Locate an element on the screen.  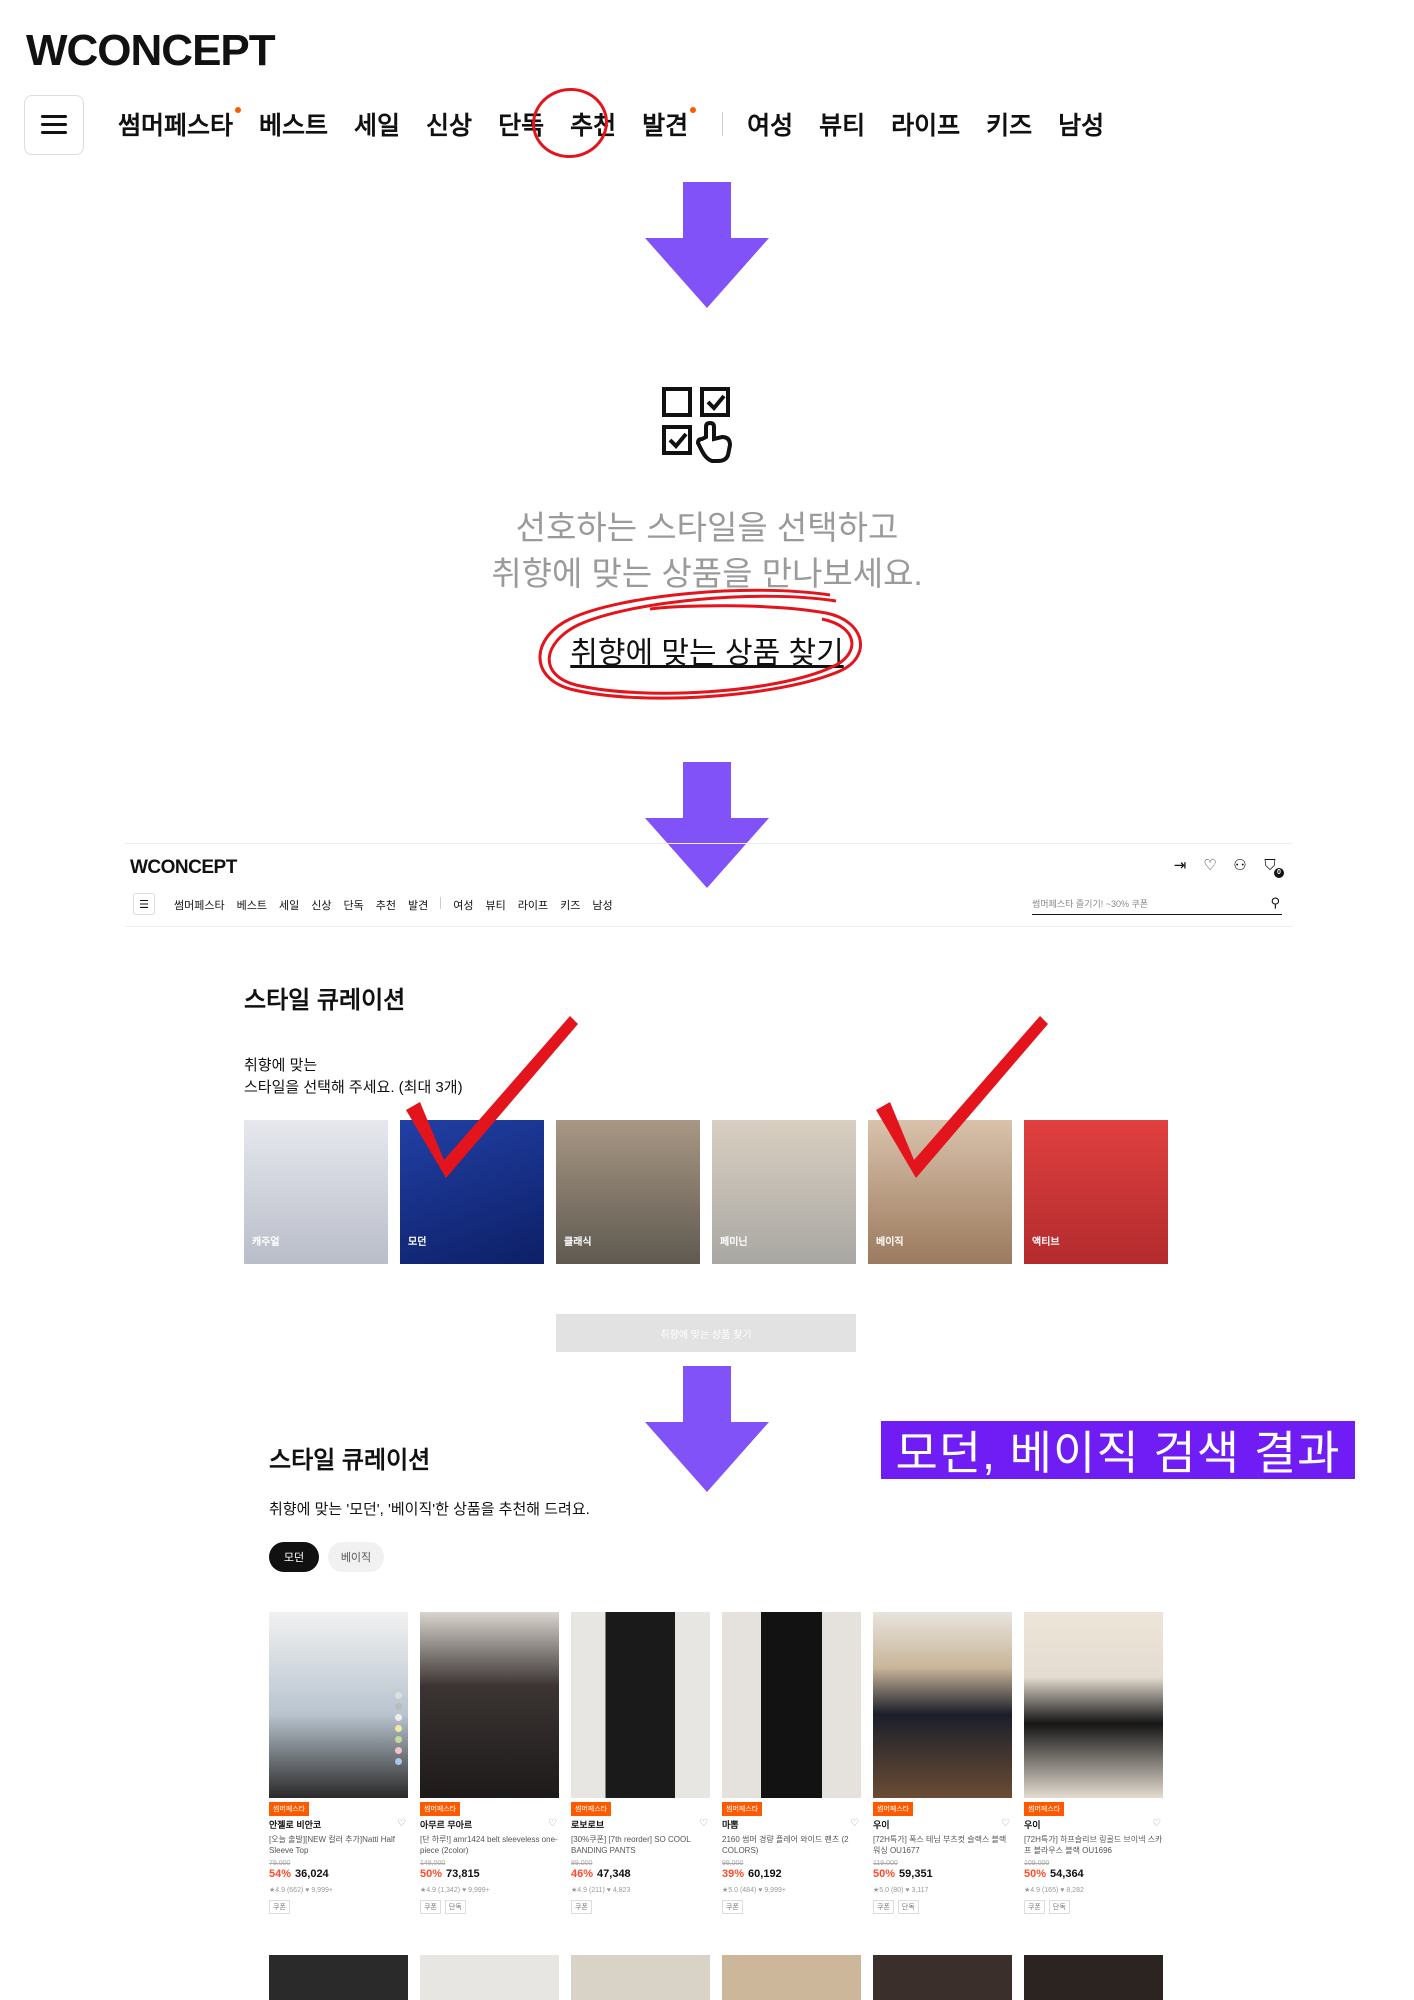
filter-chip-basic: 베이직 is located at coordinates (356, 1557).